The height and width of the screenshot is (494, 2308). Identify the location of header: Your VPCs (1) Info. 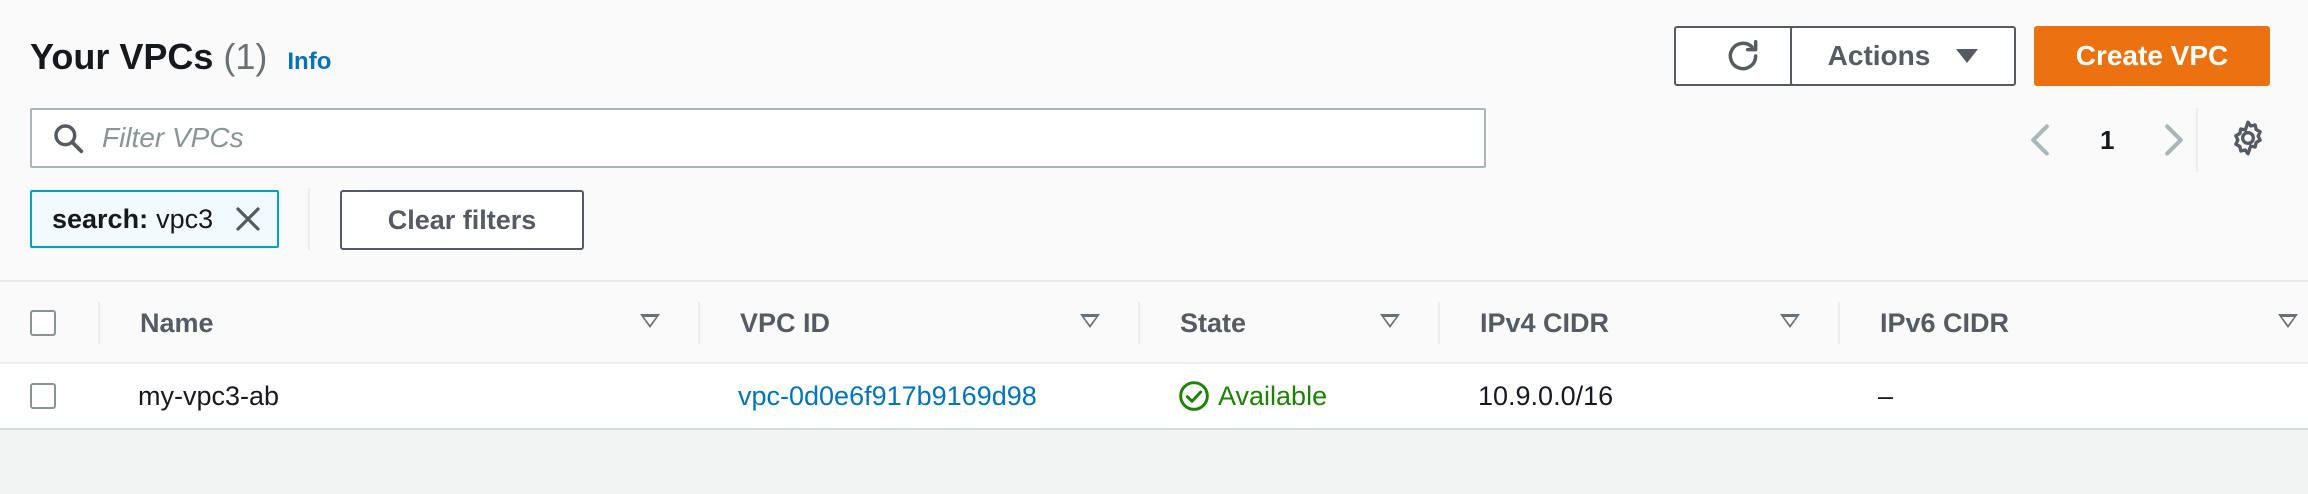
(180, 57).